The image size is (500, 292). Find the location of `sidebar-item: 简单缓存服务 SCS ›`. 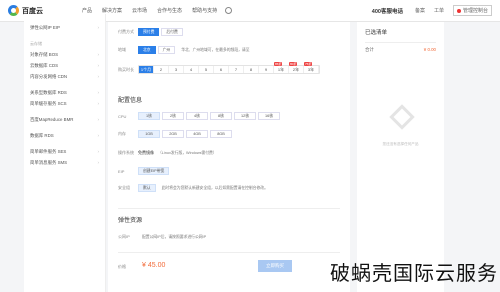

sidebar-item: 简单缓存服务 SCS › is located at coordinates (64, 104).